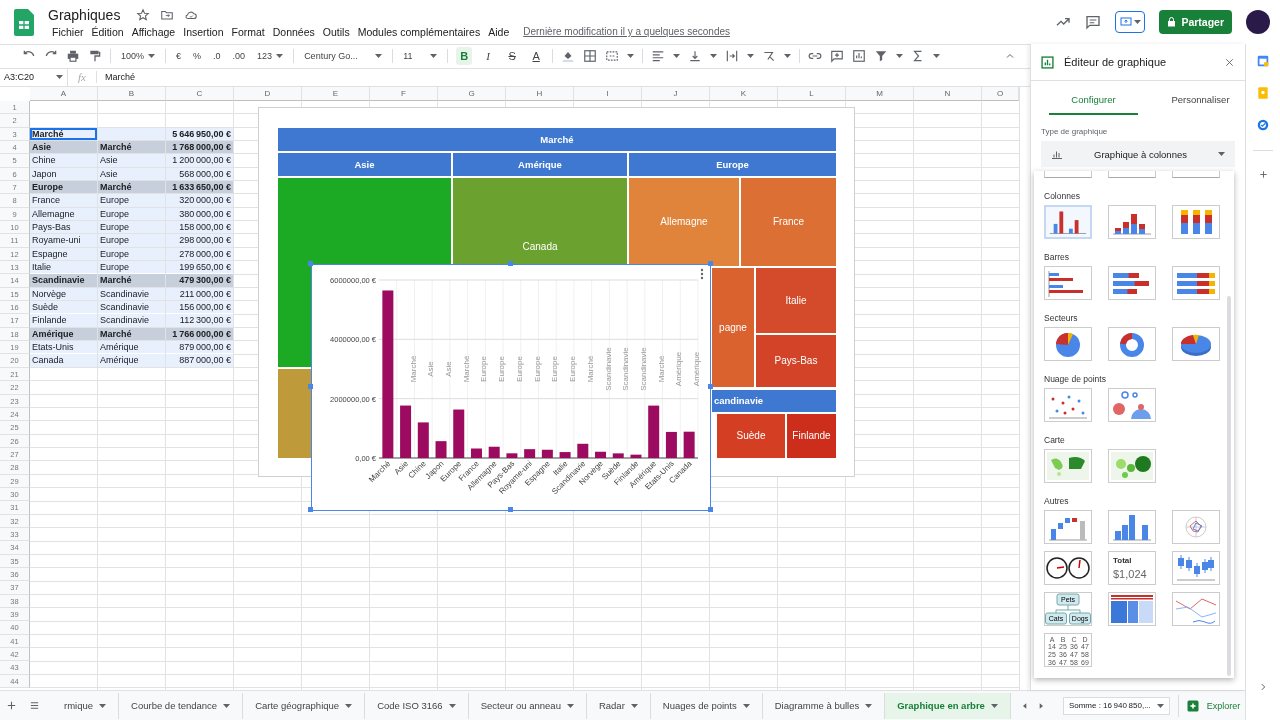  What do you see at coordinates (1068, 568) in the screenshot?
I see `chart-type-option` at bounding box center [1068, 568].